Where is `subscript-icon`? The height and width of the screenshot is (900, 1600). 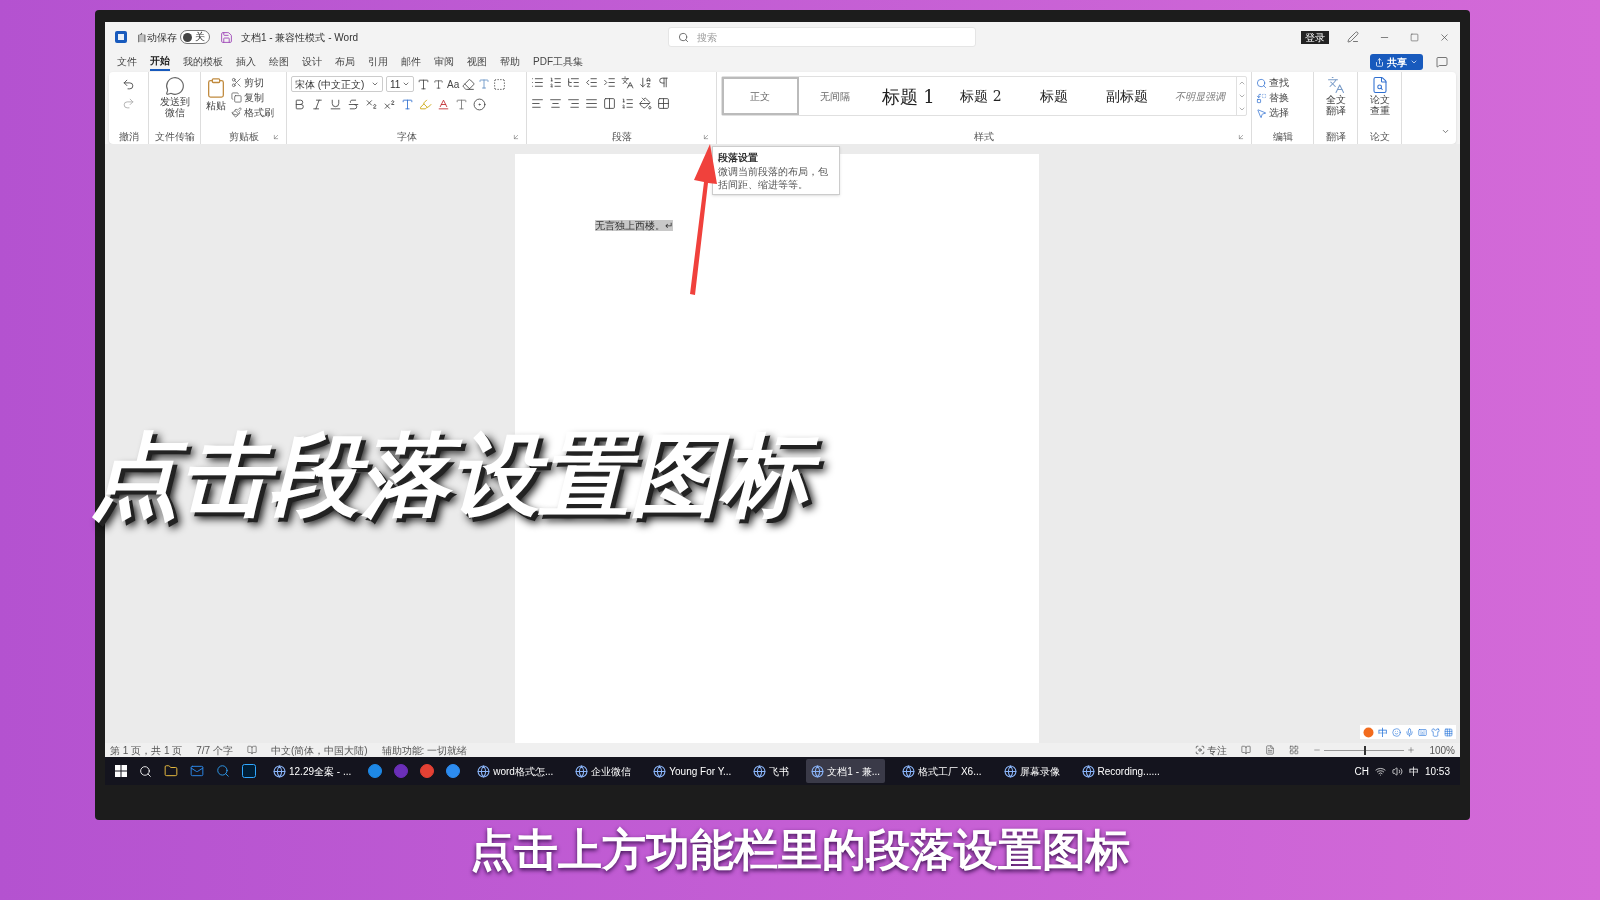
subscript-icon is located at coordinates (371, 104).